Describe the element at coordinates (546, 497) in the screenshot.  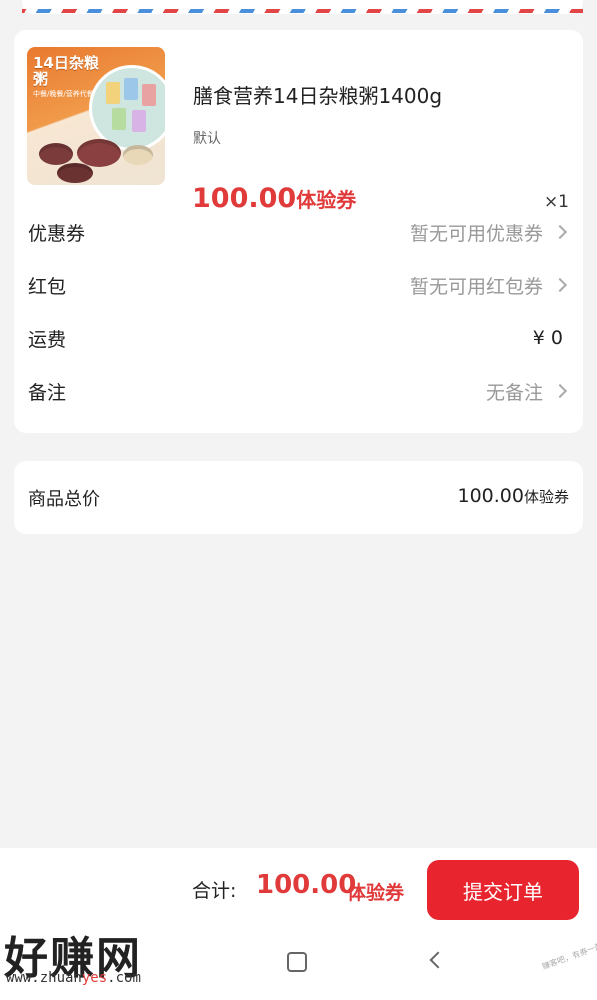
I see `goods-total-unit: 体验券` at that location.